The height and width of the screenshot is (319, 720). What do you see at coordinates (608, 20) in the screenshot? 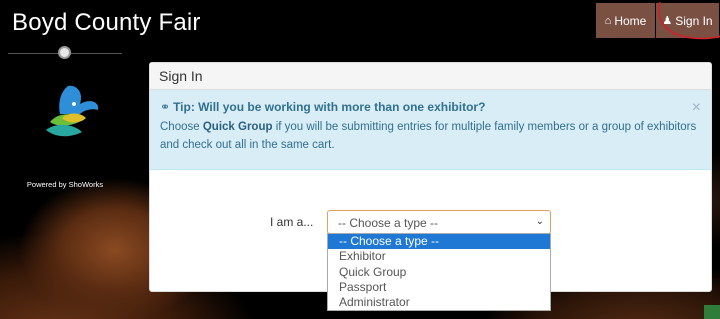
I see `home-icon: ⌂` at bounding box center [608, 20].